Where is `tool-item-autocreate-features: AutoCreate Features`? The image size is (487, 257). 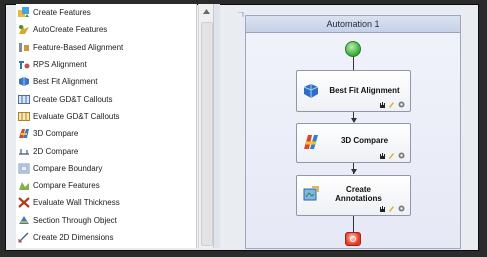 tool-item-autocreate-features: AutoCreate Features is located at coordinates (106, 29).